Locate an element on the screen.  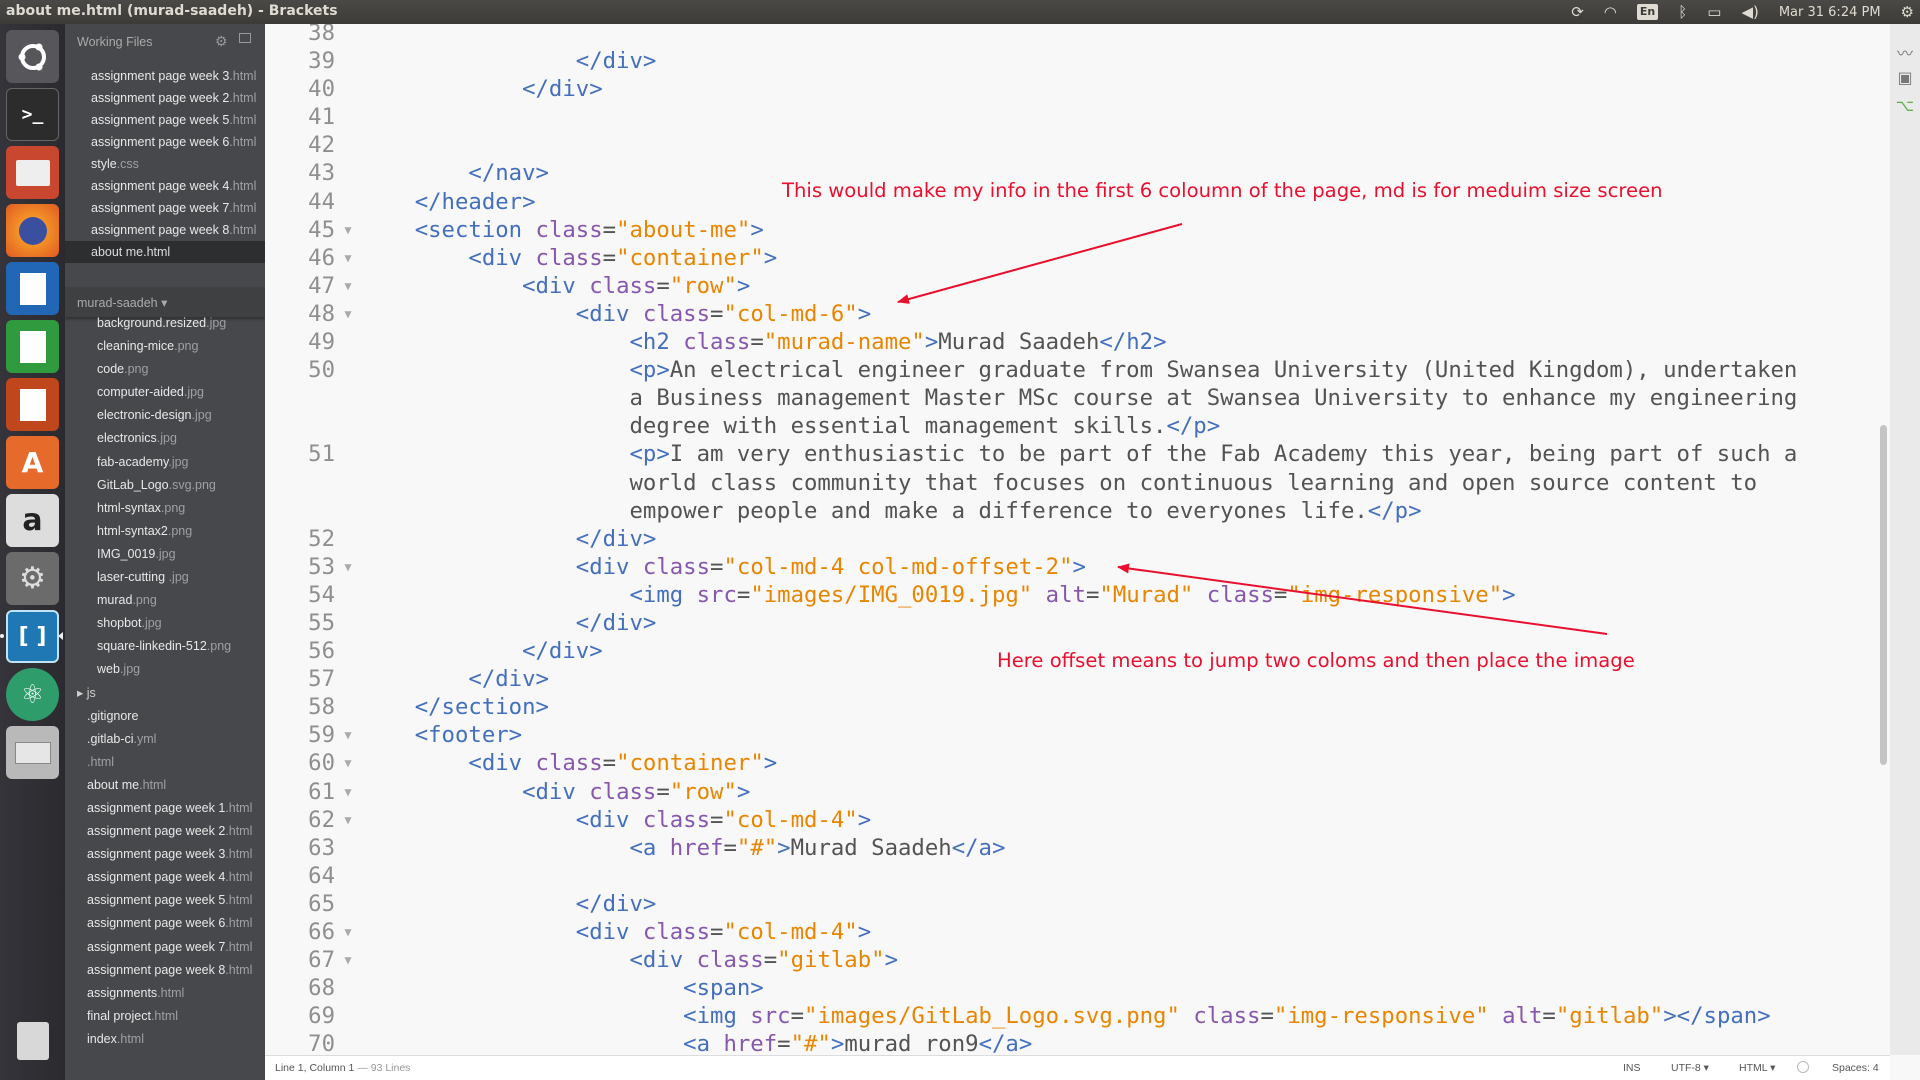
trash-icon is located at coordinates (32, 1040).